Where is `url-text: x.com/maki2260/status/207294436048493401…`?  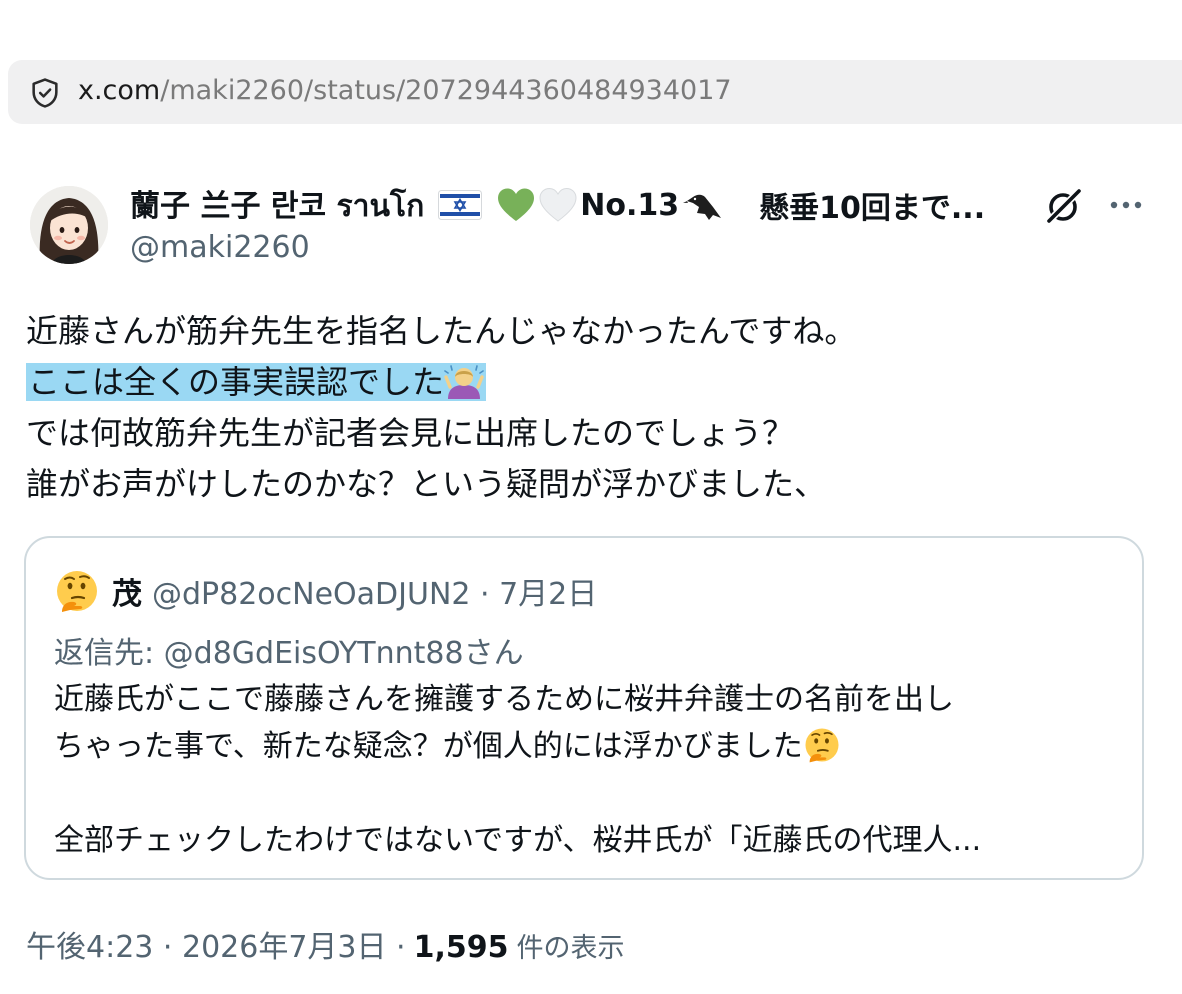
url-text: x.com/maki2260/status/207294436048493401… is located at coordinates (405, 91).